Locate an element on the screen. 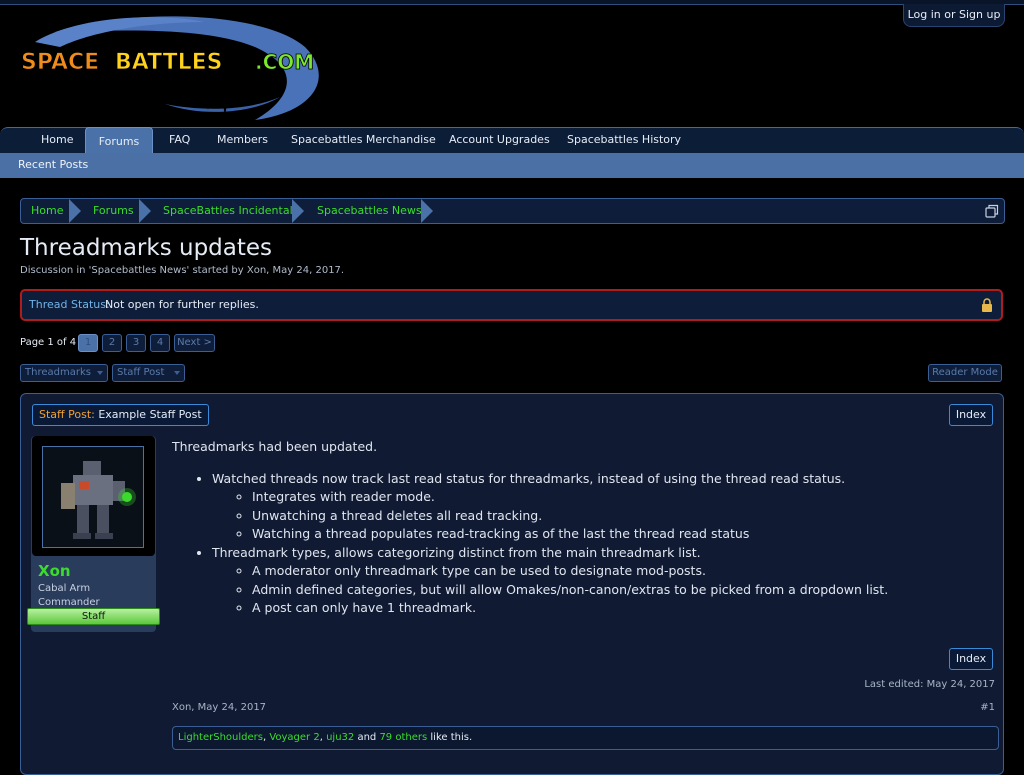  svg-text: SPACE is located at coordinates (60, 62).